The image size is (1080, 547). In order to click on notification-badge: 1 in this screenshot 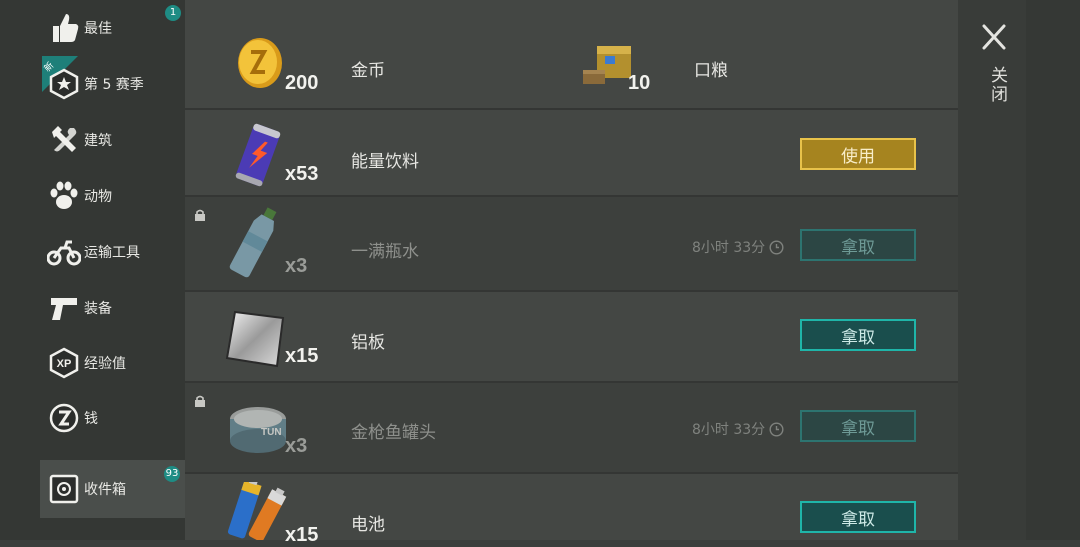, I will do `click(173, 13)`.